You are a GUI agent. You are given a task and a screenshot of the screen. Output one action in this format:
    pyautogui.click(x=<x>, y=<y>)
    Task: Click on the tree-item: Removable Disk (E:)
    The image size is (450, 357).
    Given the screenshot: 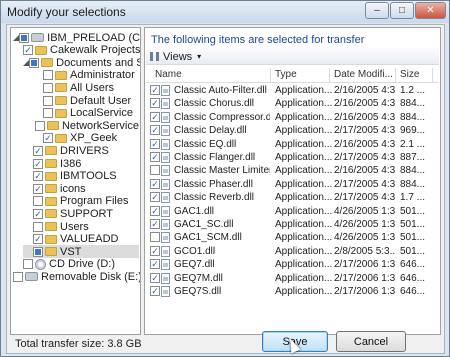 What is the action you would take?
    pyautogui.click(x=76, y=276)
    